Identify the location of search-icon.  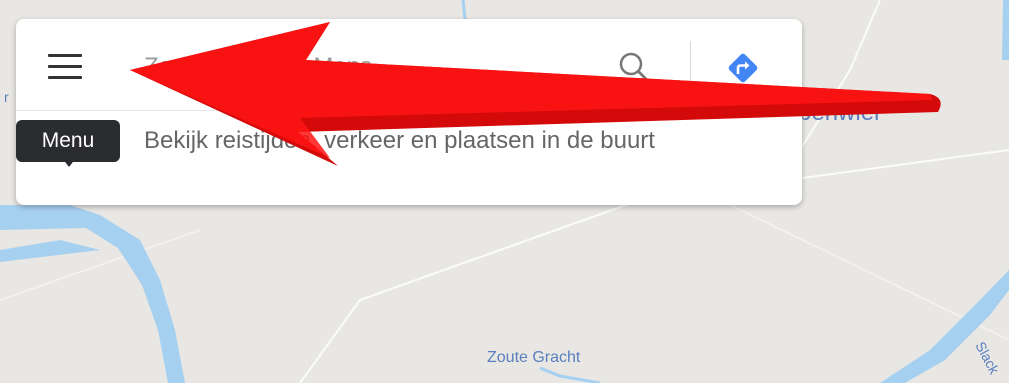
(635, 68).